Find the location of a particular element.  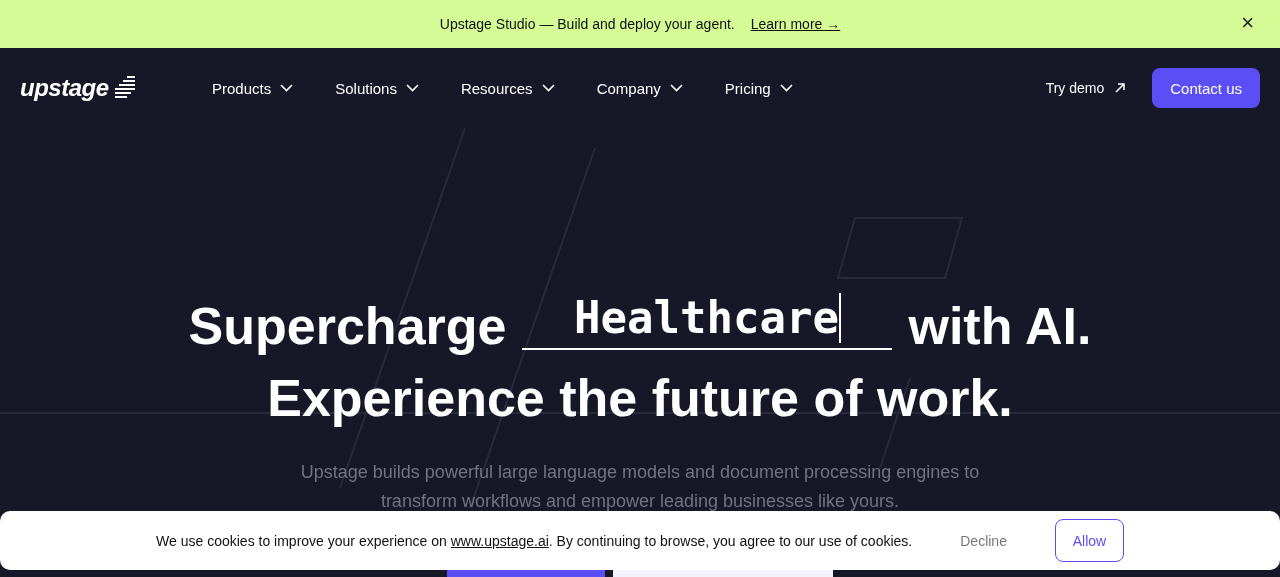

nav-menu-item: Company is located at coordinates (639, 88).